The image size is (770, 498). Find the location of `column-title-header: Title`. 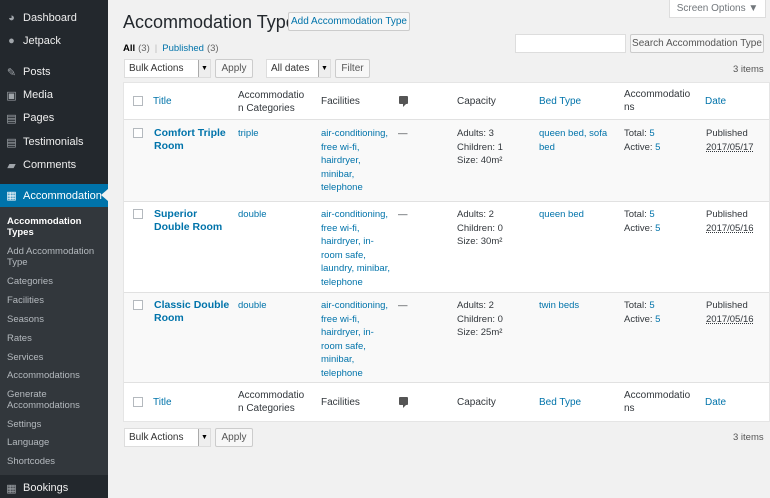

column-title-header: Title is located at coordinates (162, 101).